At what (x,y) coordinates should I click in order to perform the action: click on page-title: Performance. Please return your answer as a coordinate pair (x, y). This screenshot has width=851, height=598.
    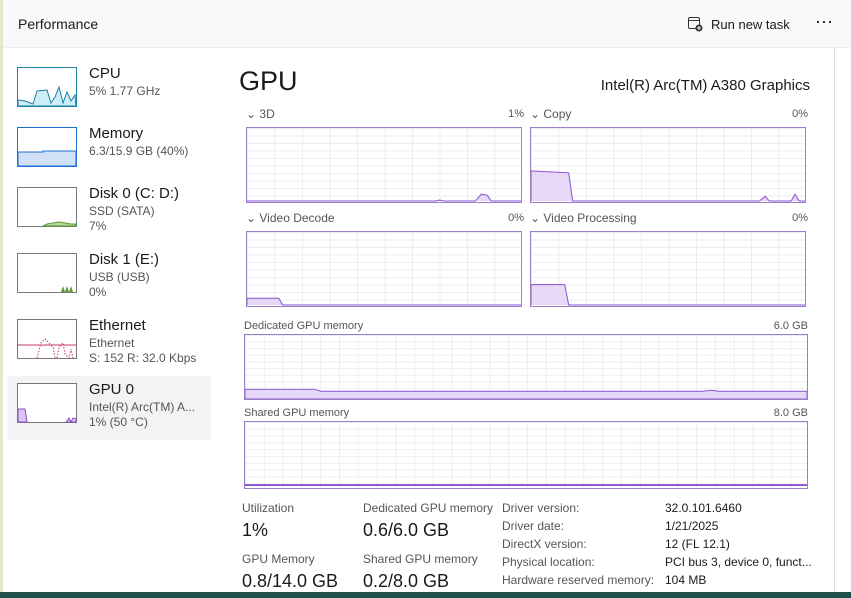
    Looking at the image, I should click on (58, 24).